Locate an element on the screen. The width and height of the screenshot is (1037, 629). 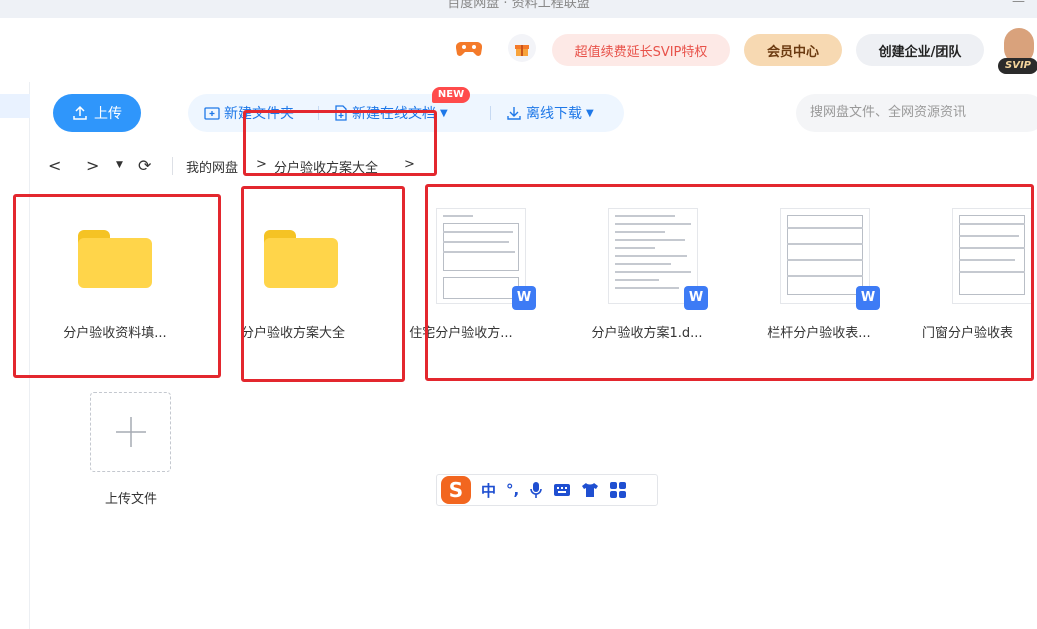
breadcrumb: < > ▼ ⟳ 我的网盘 > 分户验收方案大全 > is located at coordinates (533, 166).